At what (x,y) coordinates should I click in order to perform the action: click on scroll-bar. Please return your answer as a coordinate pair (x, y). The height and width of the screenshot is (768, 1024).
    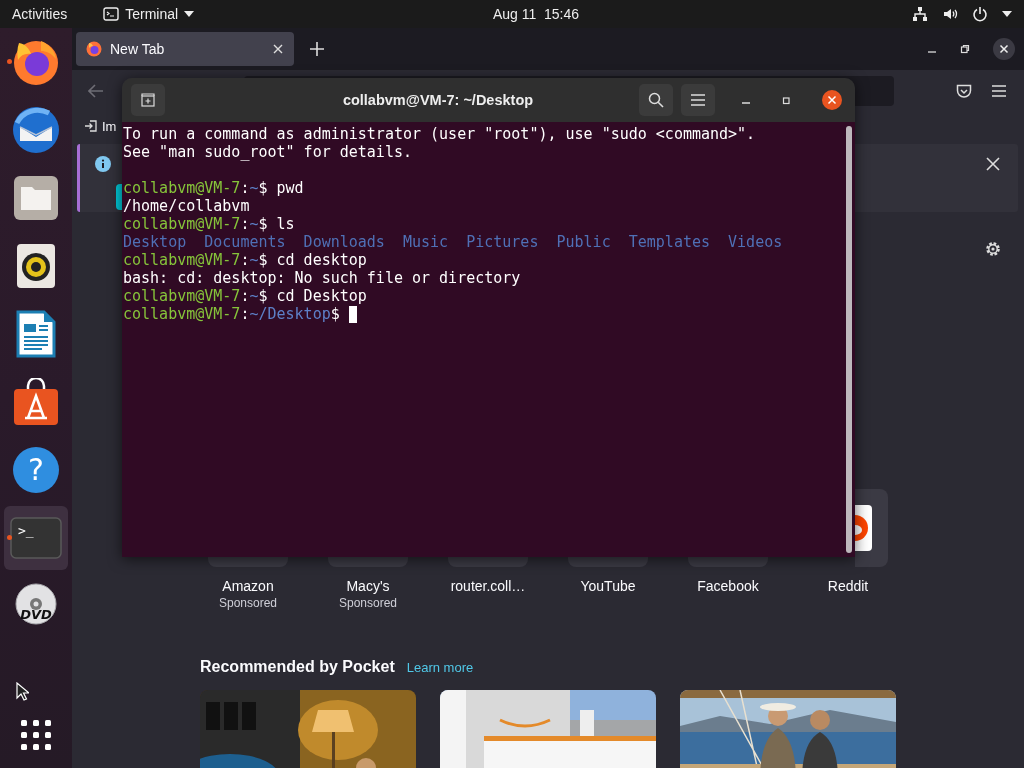
    Looking at the image, I should click on (849, 339).